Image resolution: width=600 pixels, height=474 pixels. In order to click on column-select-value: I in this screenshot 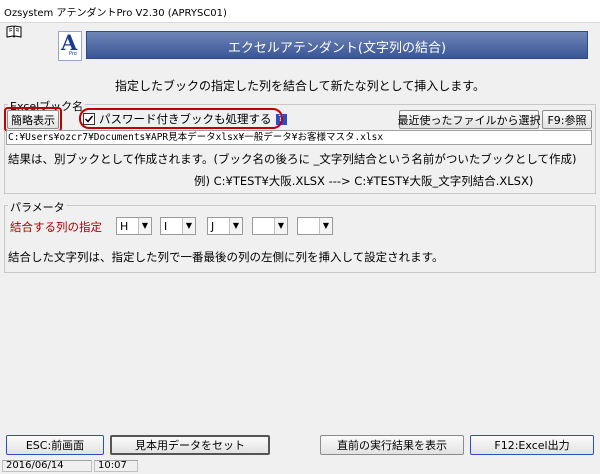, I will do `click(166, 226)`.